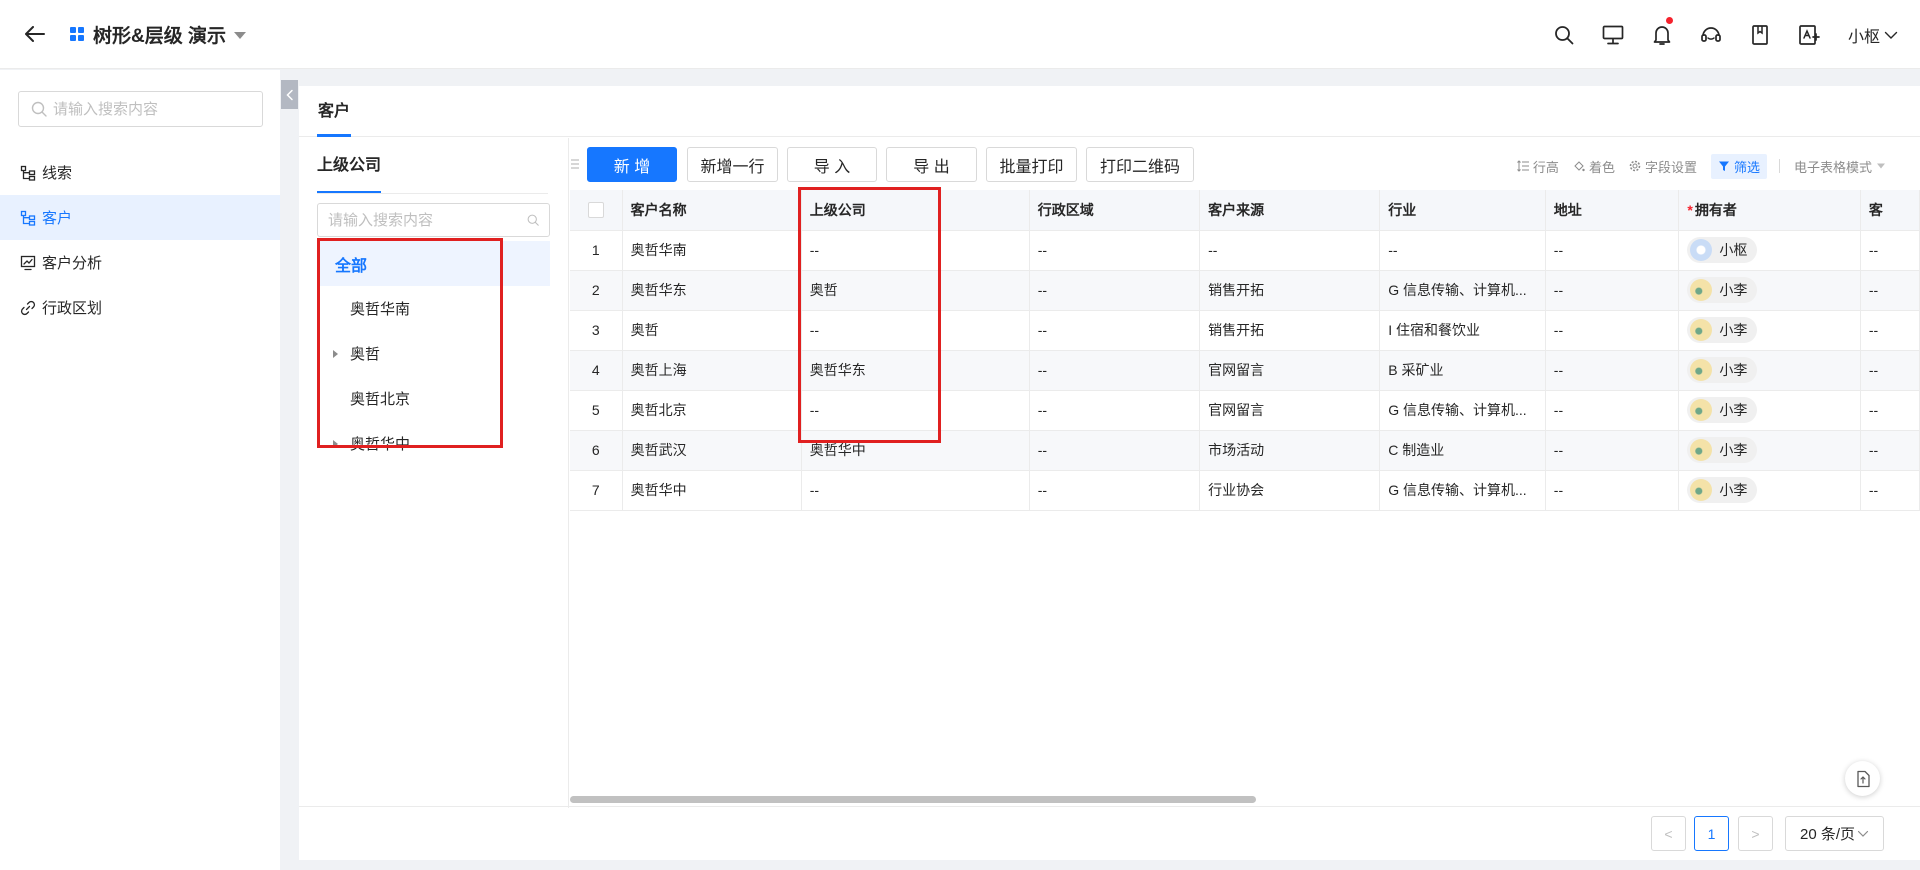 This screenshot has height=870, width=1920. Describe the element at coordinates (1662, 34) in the screenshot. I see `bell-icon` at that location.